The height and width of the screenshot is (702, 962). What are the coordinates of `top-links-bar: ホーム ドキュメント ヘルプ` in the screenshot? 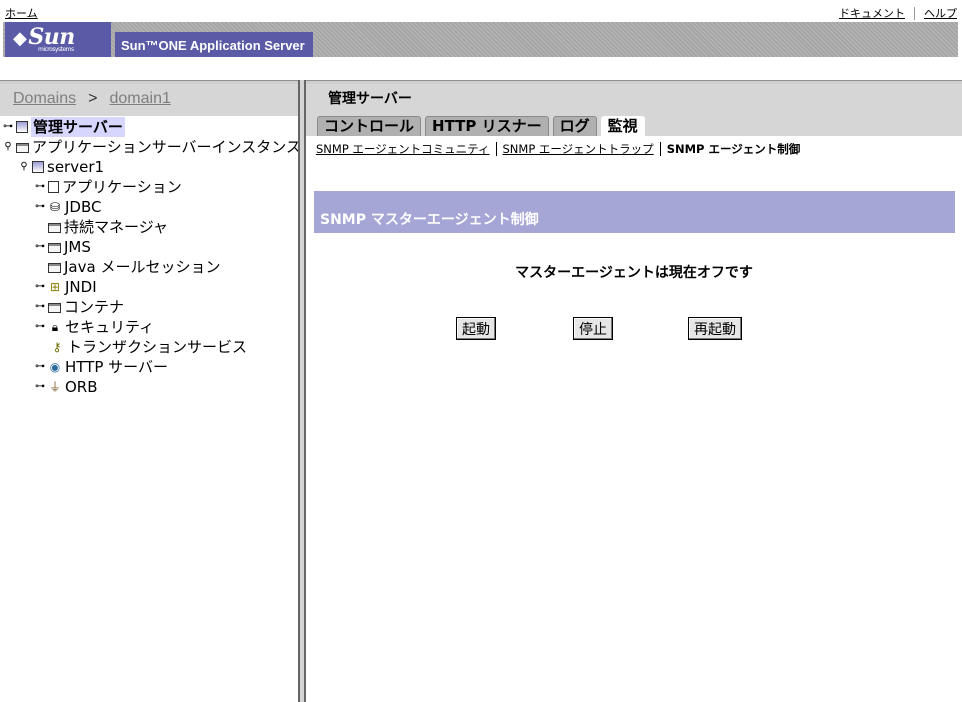 It's located at (481, 11).